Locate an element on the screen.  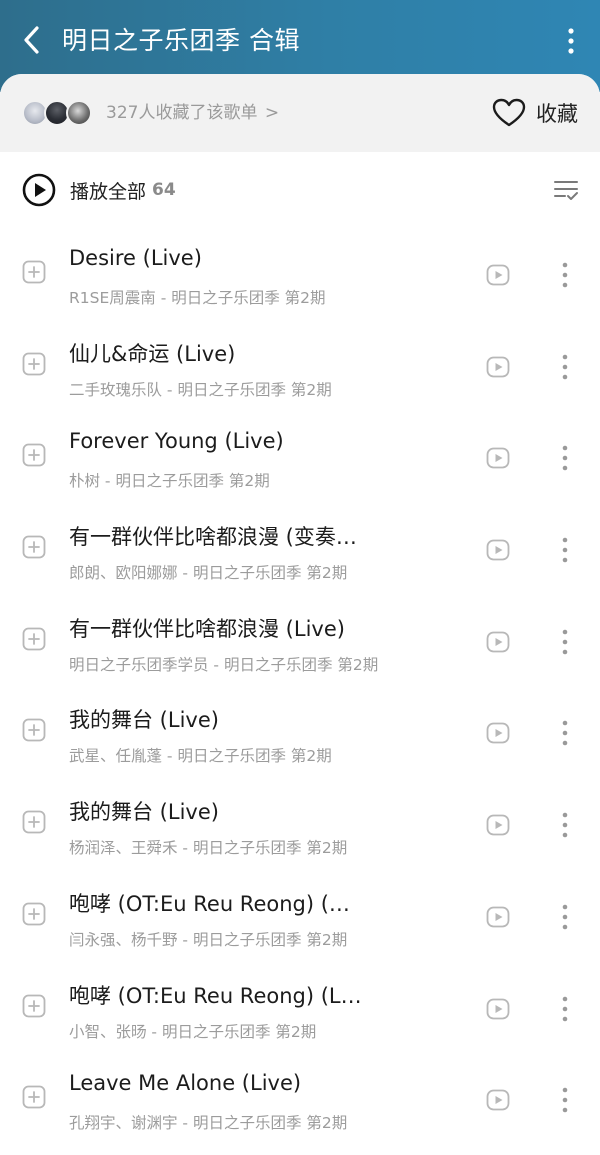
favorites-bar: 327人收藏了该歌单 > 收藏 is located at coordinates (300, 113).